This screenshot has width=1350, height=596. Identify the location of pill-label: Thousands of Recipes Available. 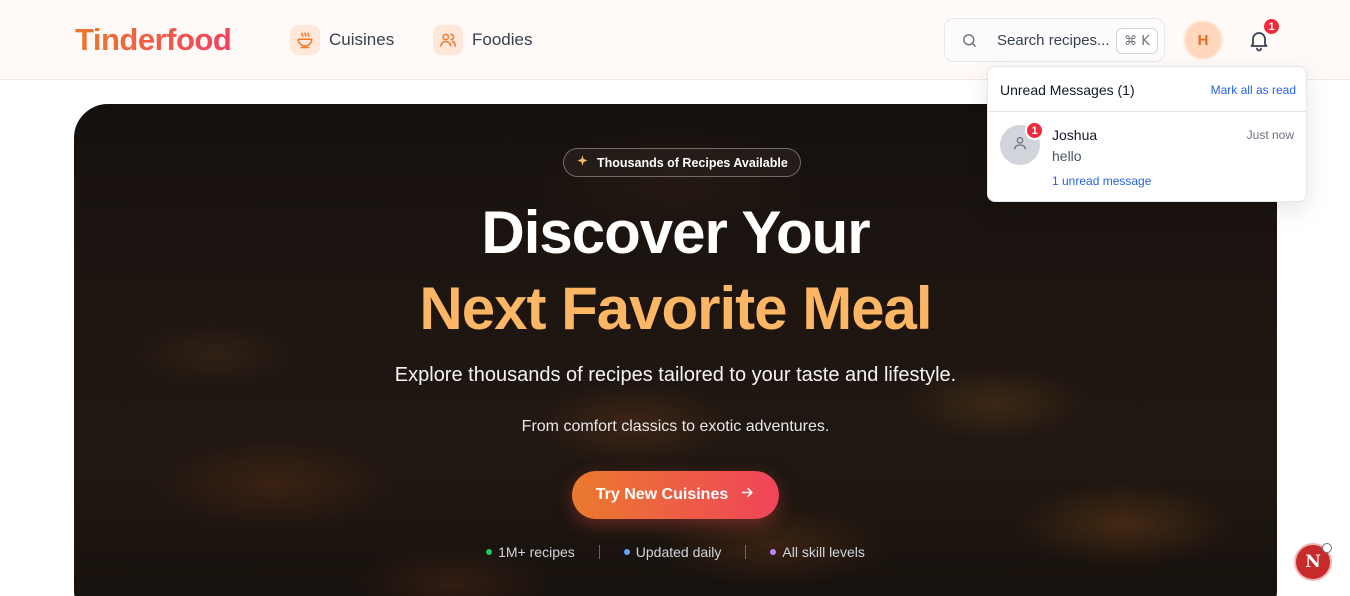
(692, 162).